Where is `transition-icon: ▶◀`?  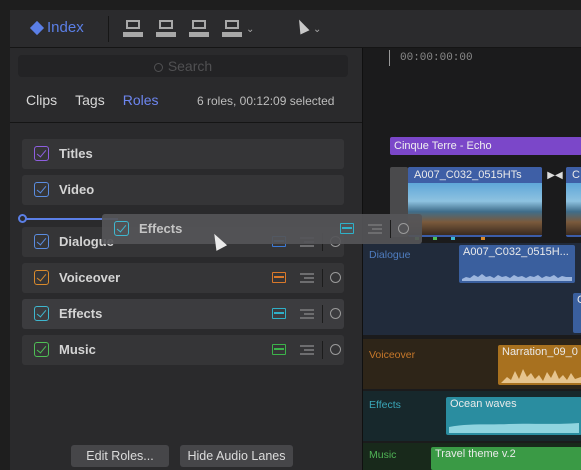 transition-icon: ▶◀ is located at coordinates (555, 176).